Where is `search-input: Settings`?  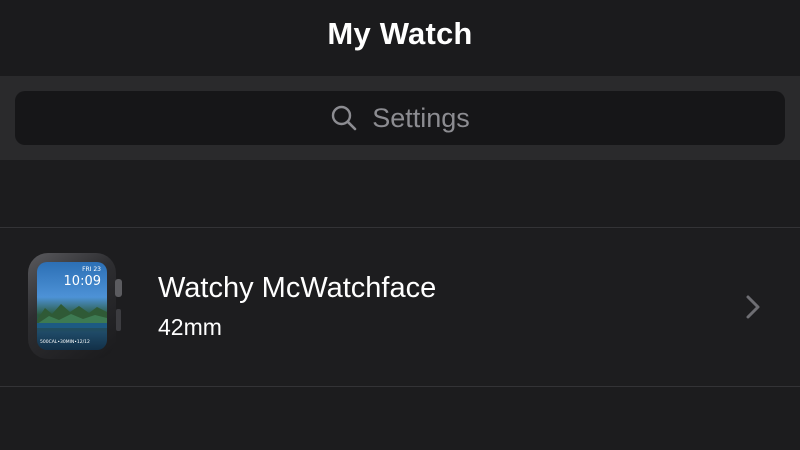 search-input: Settings is located at coordinates (400, 118).